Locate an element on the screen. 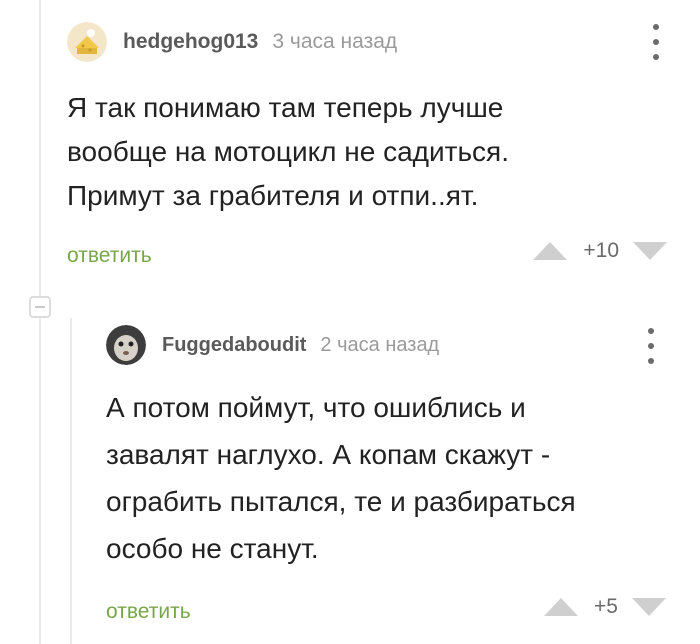 The width and height of the screenshot is (700, 644). username: Fuggedaboudit is located at coordinates (234, 345).